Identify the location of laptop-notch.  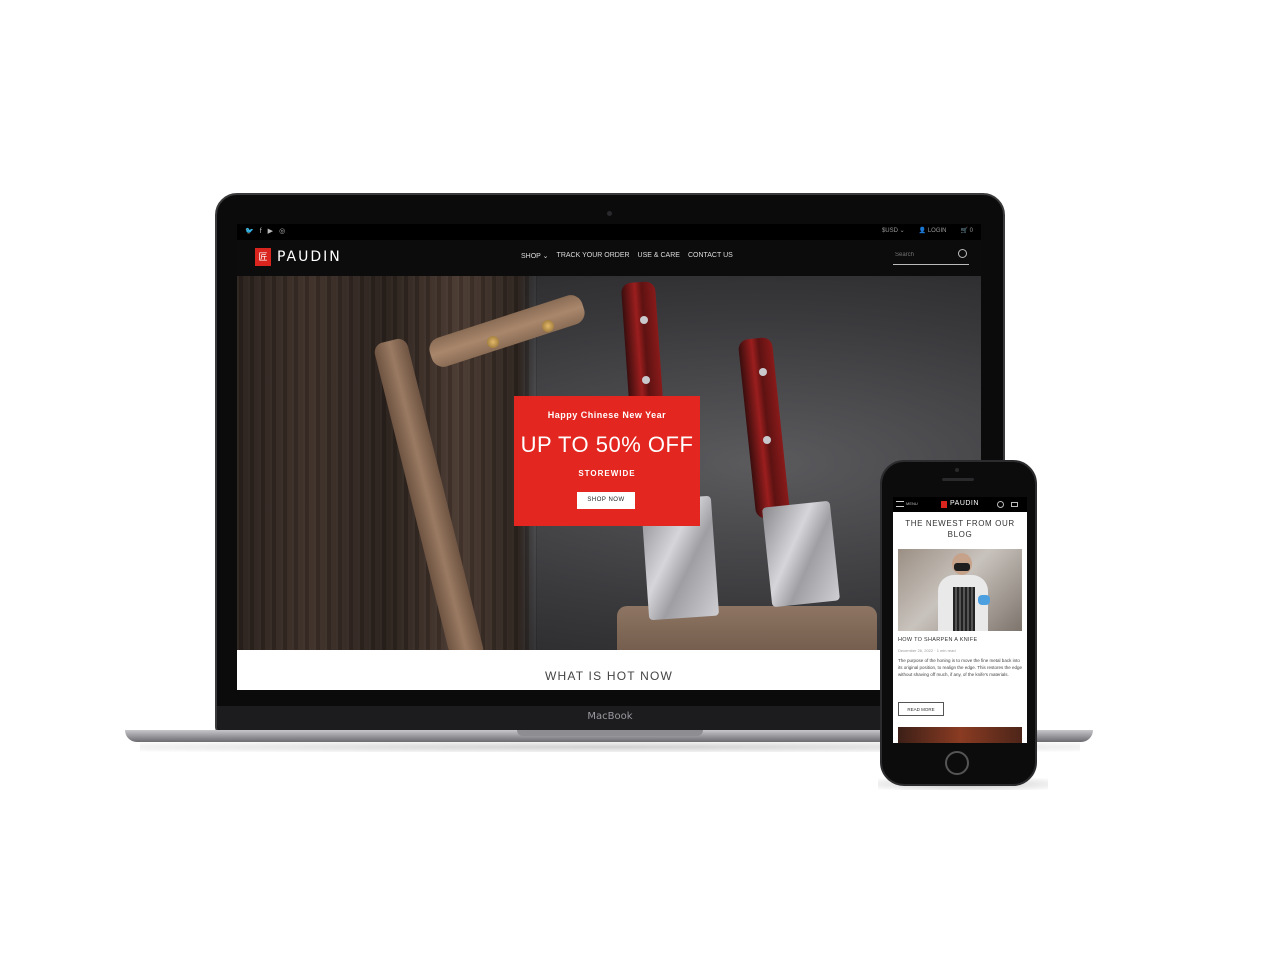
(610, 733).